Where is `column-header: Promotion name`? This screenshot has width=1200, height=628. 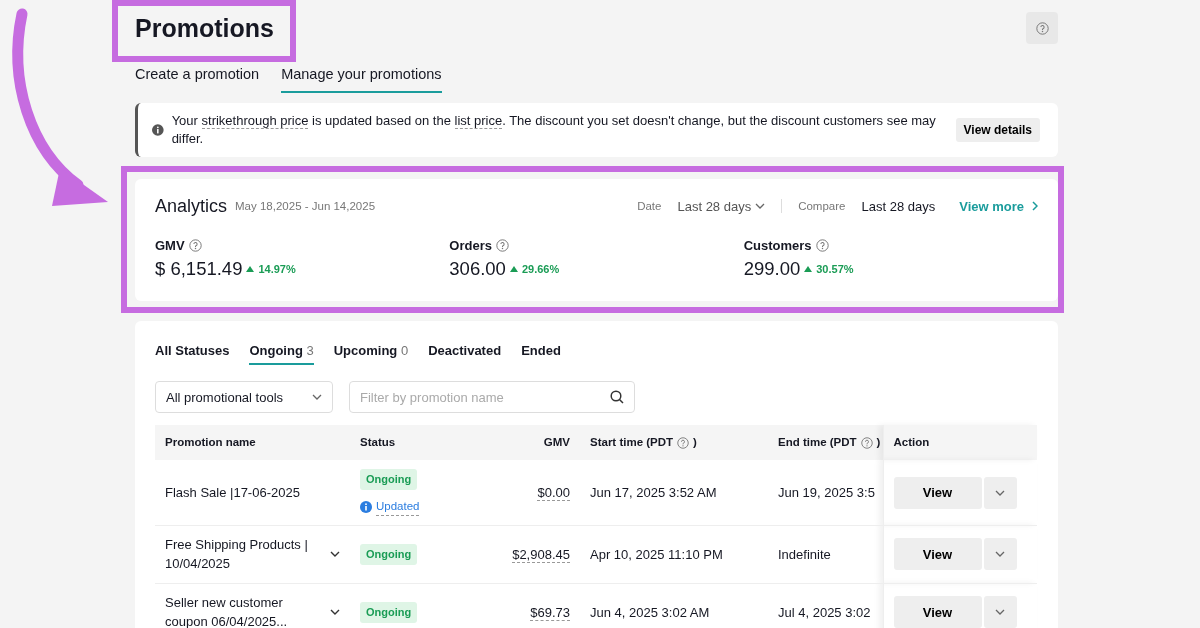 column-header: Promotion name is located at coordinates (210, 443).